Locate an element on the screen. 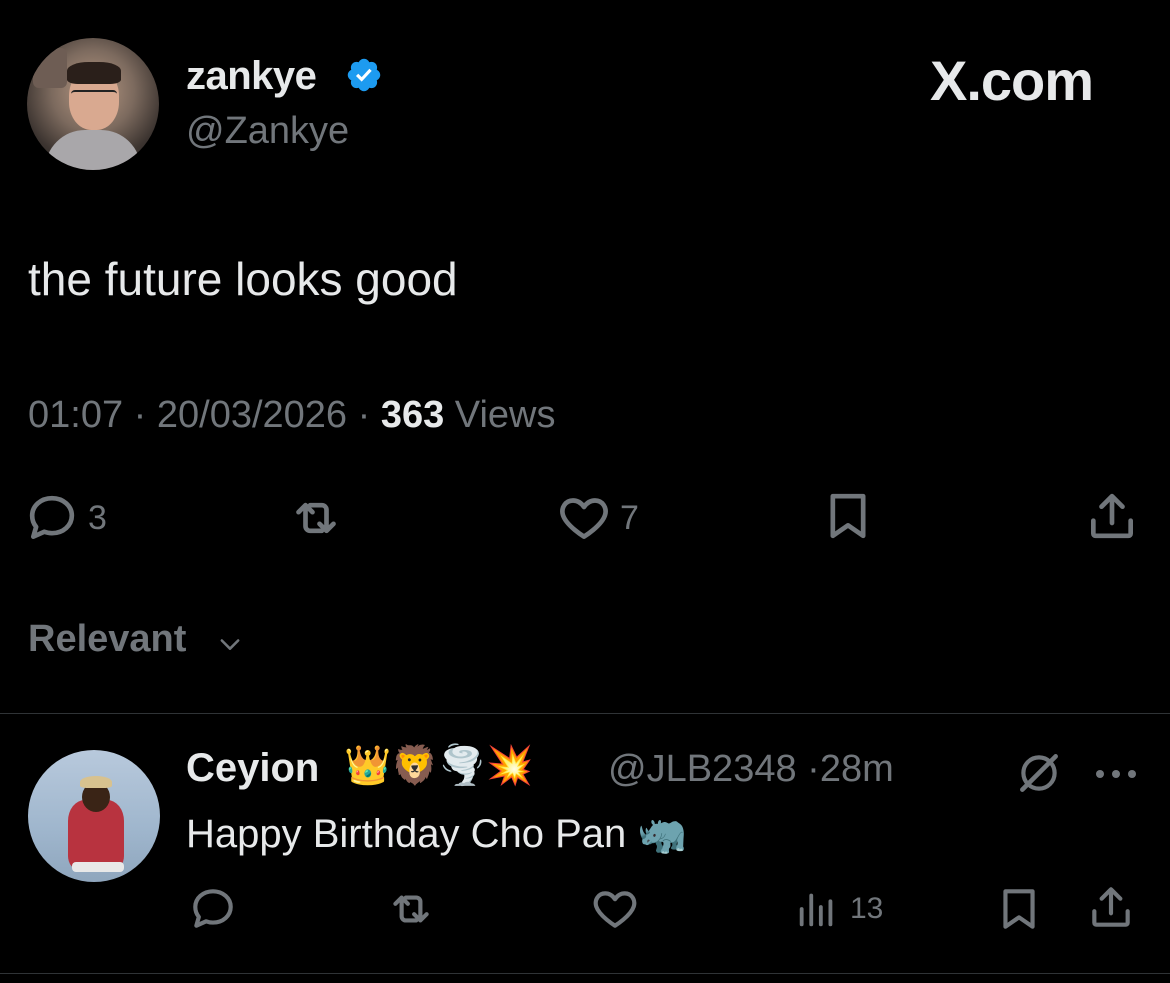 The width and height of the screenshot is (1170, 983). reply-repost-icon is located at coordinates (411, 909).